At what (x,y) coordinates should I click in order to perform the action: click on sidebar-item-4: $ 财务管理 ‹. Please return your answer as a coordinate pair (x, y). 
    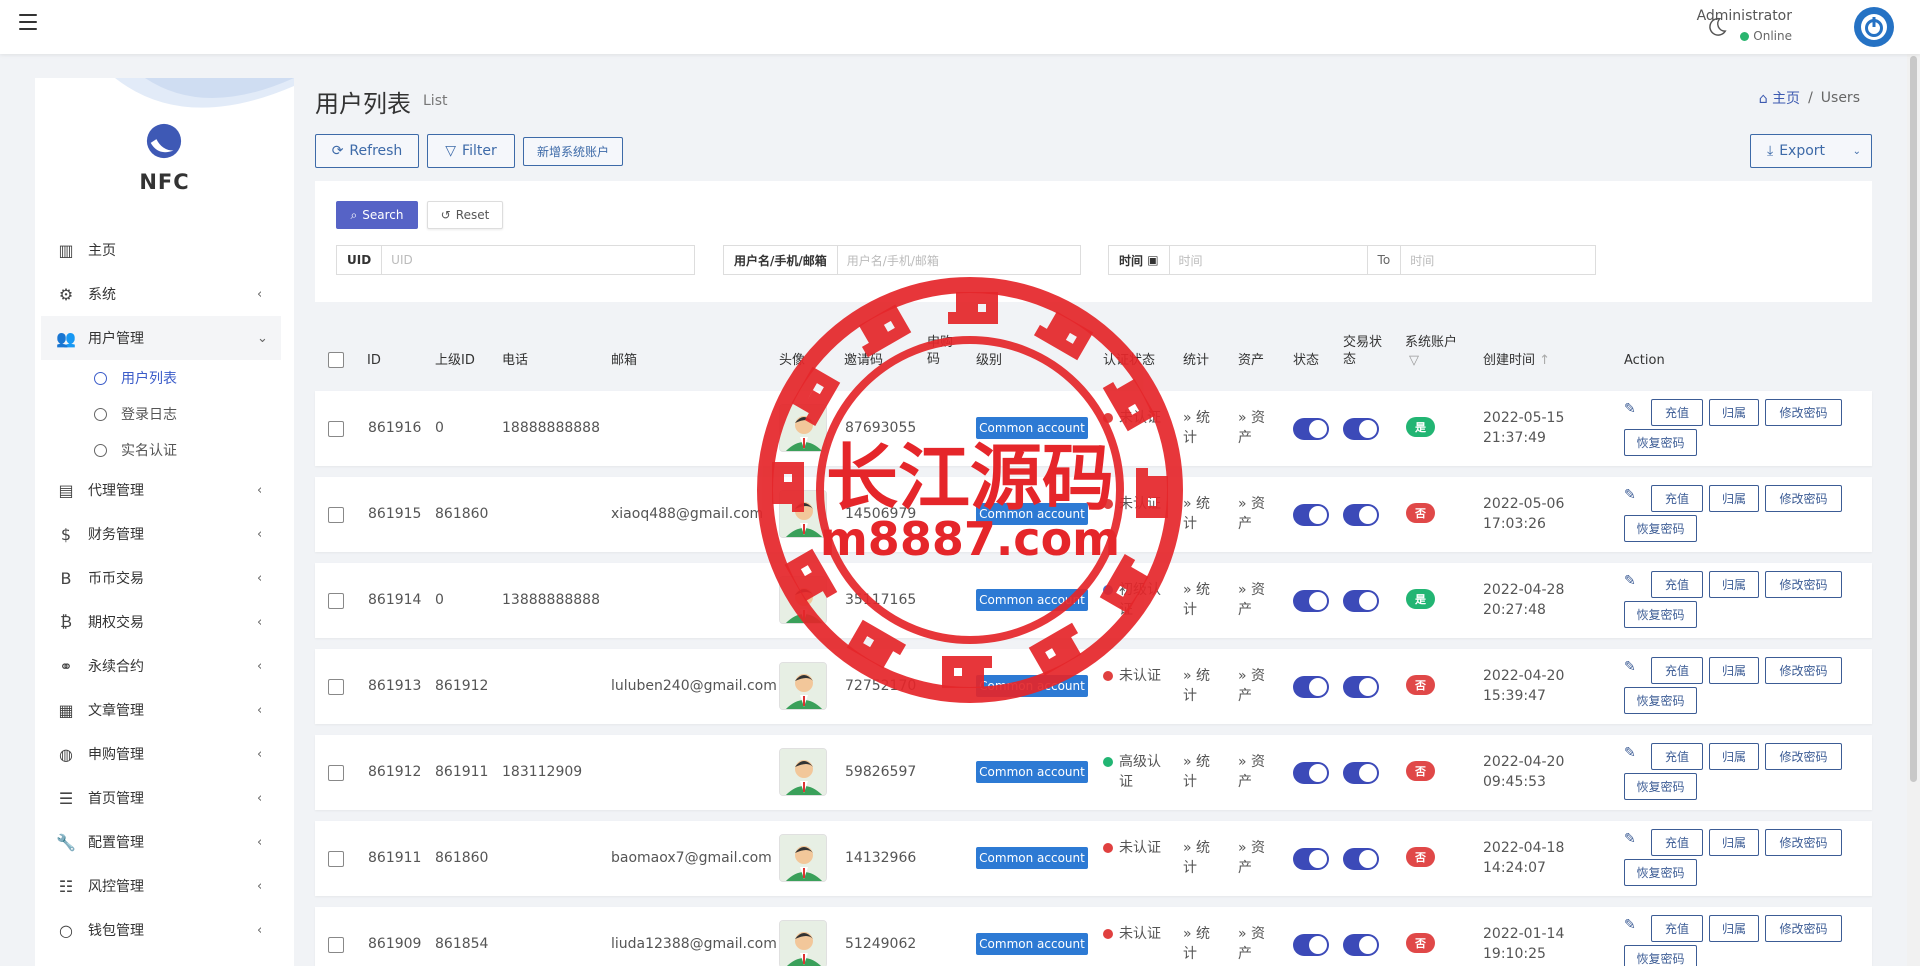
    Looking at the image, I should click on (161, 534).